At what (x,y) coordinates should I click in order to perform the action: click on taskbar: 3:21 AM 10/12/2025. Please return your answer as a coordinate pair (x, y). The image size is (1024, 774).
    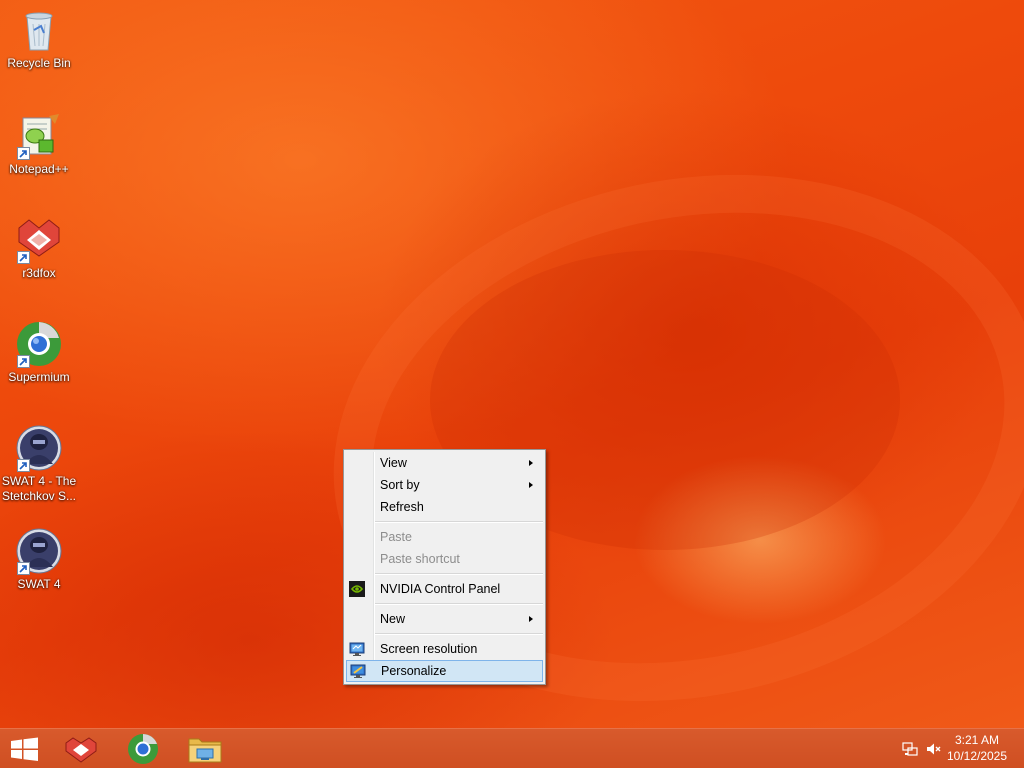
    Looking at the image, I should click on (512, 748).